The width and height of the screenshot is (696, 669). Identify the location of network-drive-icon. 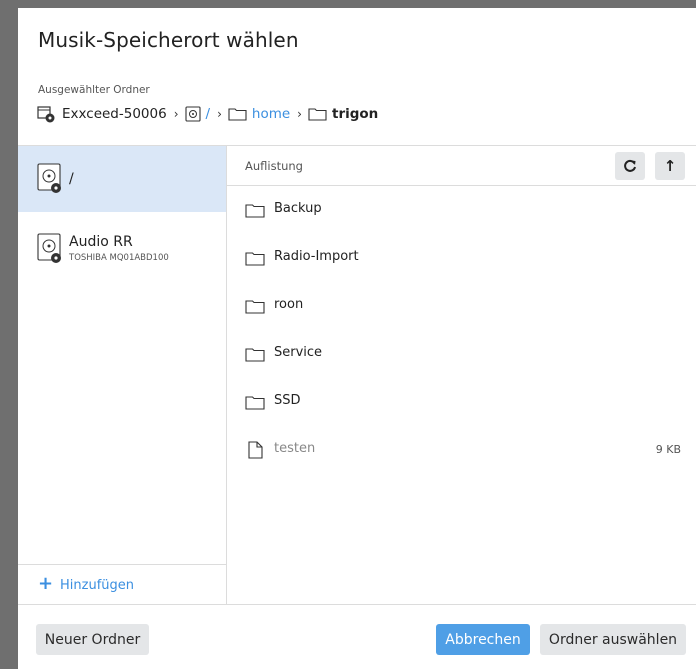
(46, 114).